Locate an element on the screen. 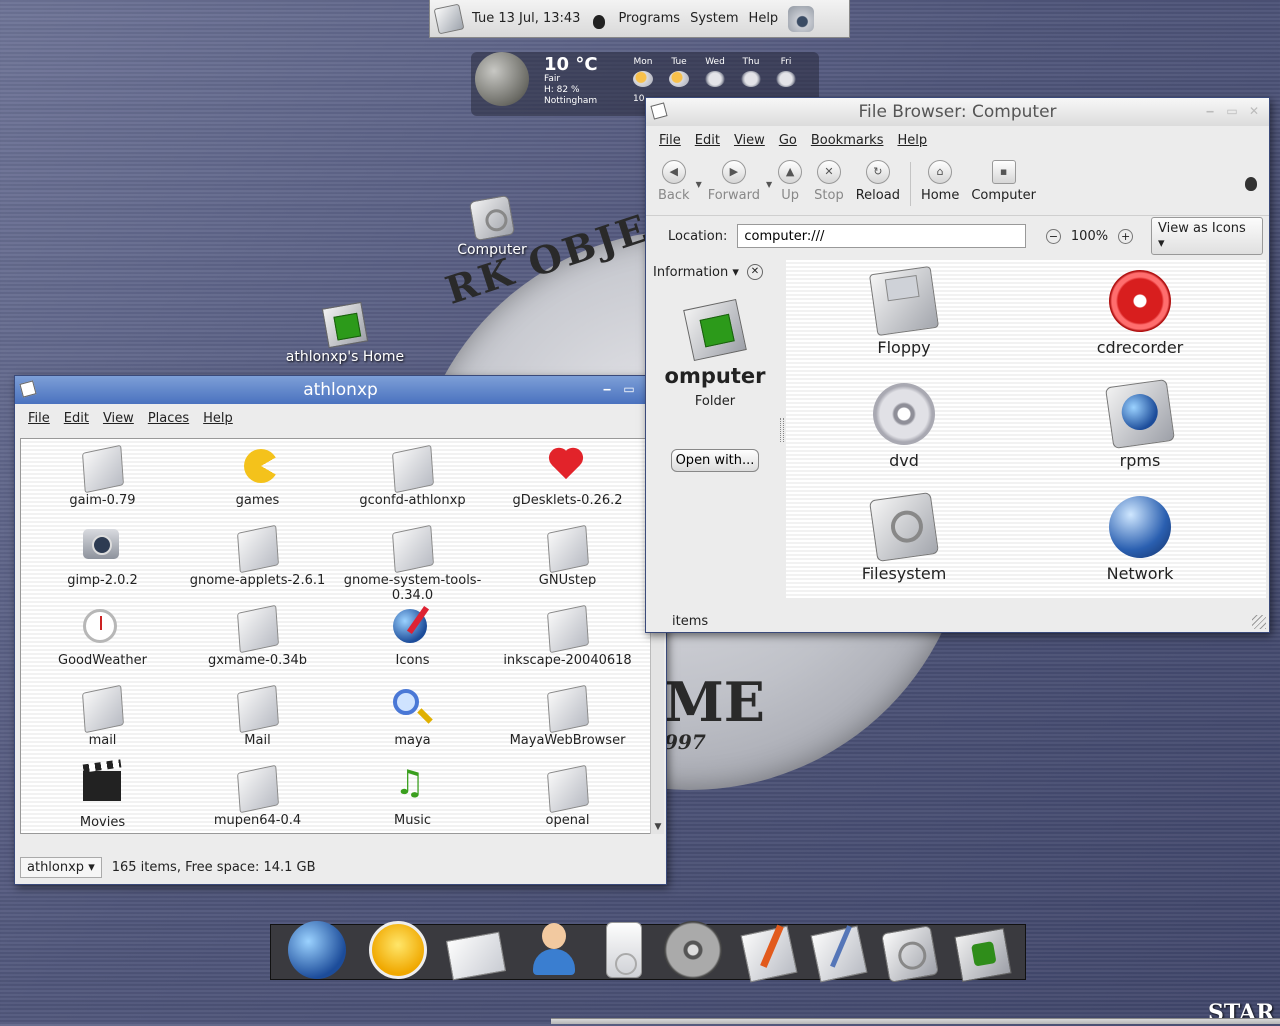  file-item: gnome-system-tools-0.34.0 is located at coordinates (412, 563).